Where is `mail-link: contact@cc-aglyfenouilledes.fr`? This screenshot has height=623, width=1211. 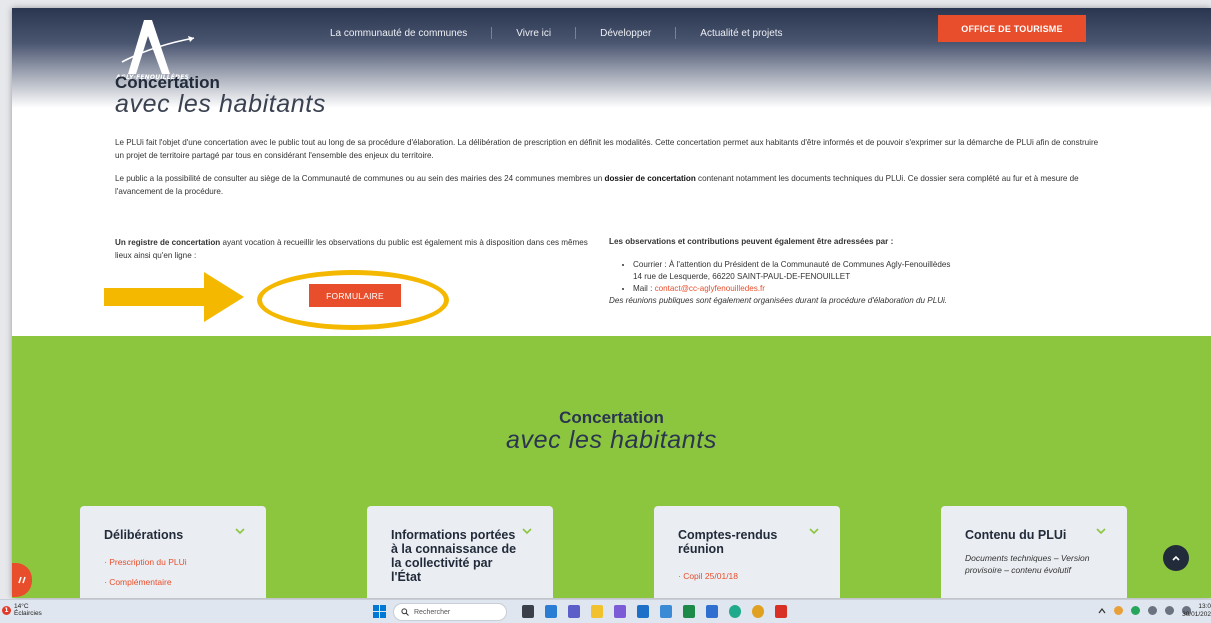
mail-link: contact@cc-aglyfenouilledes.fr is located at coordinates (710, 288).